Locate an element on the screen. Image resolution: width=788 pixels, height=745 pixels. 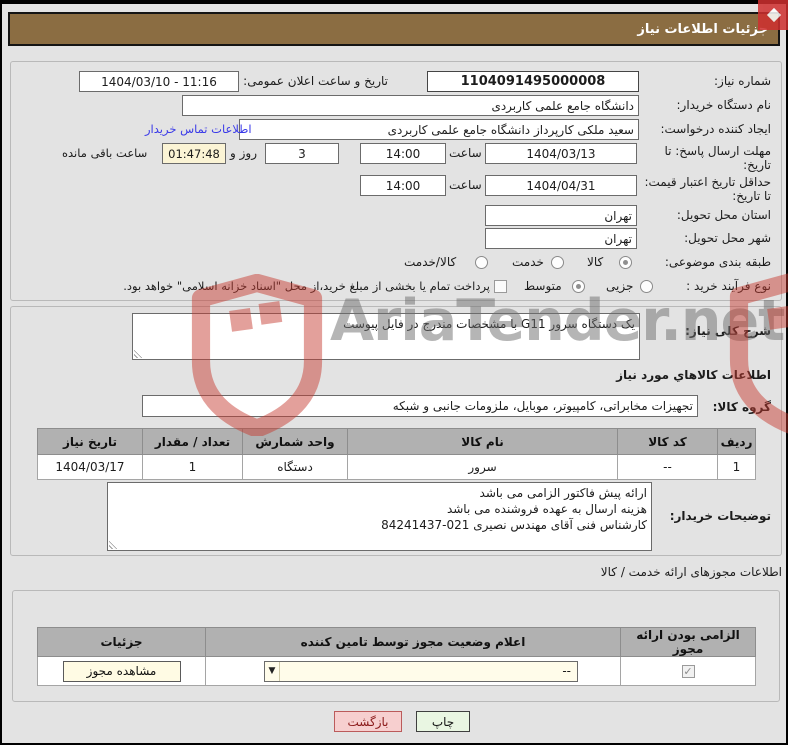
city-field: تهران is located at coordinates (561, 238).